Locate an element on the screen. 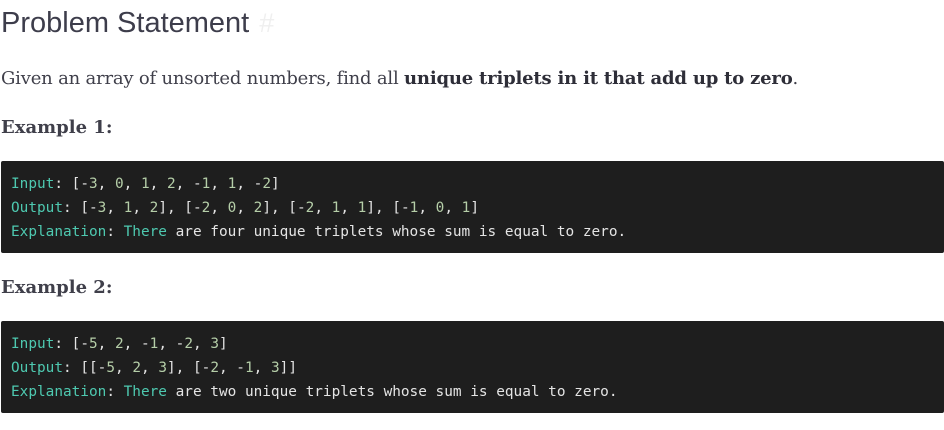 This screenshot has height=430, width=944. example-2-explanation-first-word: There is located at coordinates (145, 392).